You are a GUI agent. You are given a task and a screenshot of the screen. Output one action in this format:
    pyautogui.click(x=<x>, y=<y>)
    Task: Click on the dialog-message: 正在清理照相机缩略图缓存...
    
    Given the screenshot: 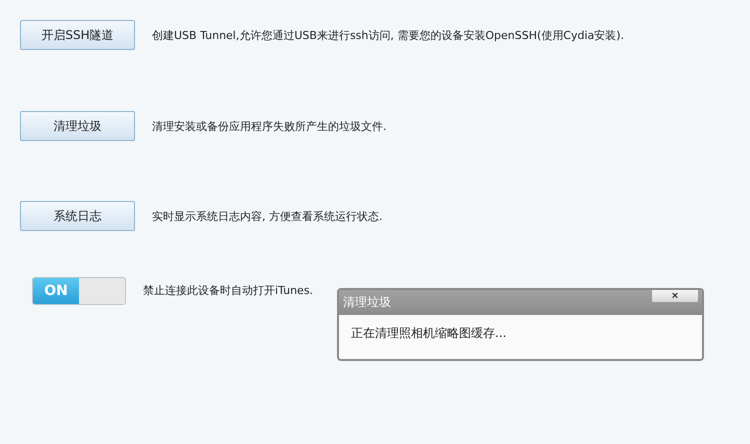 What is the action you would take?
    pyautogui.click(x=429, y=333)
    